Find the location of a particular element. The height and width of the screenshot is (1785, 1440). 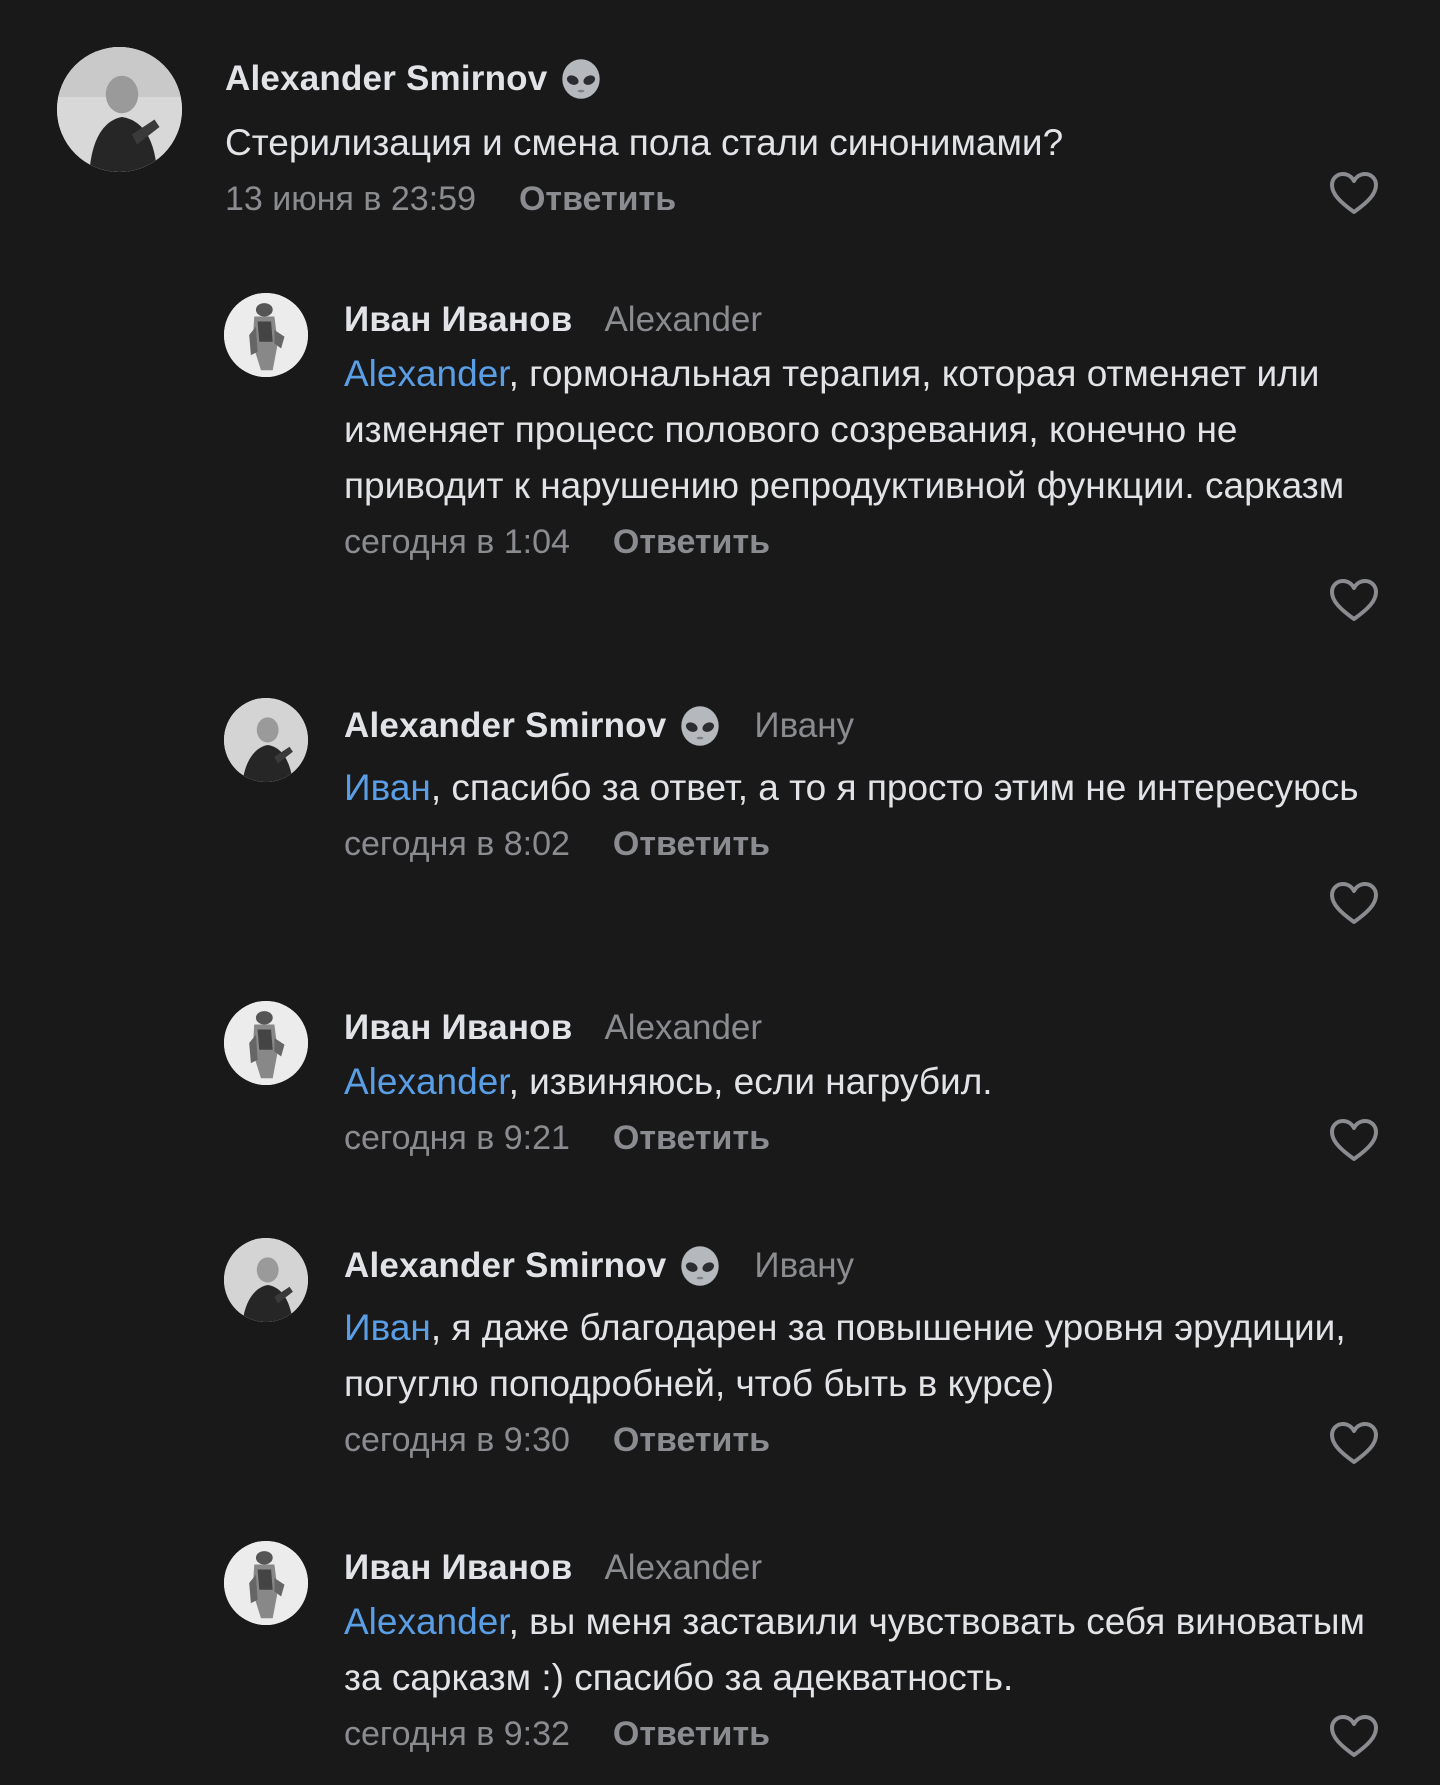

timestamp: сегодня в 1:04 is located at coordinates (457, 541).